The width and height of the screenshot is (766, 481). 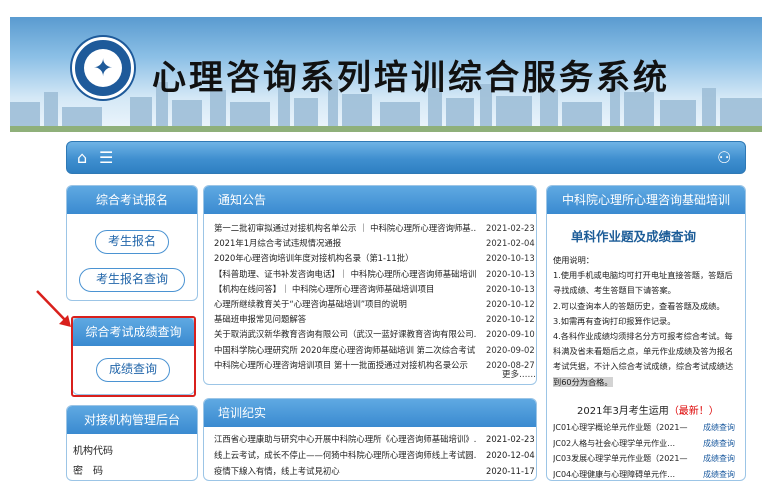 What do you see at coordinates (510, 334) in the screenshot?
I see `notice-item-date: 2020-09-10` at bounding box center [510, 334].